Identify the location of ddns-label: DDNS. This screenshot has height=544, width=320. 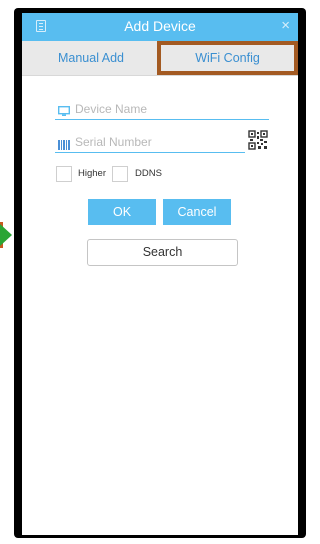
(148, 173).